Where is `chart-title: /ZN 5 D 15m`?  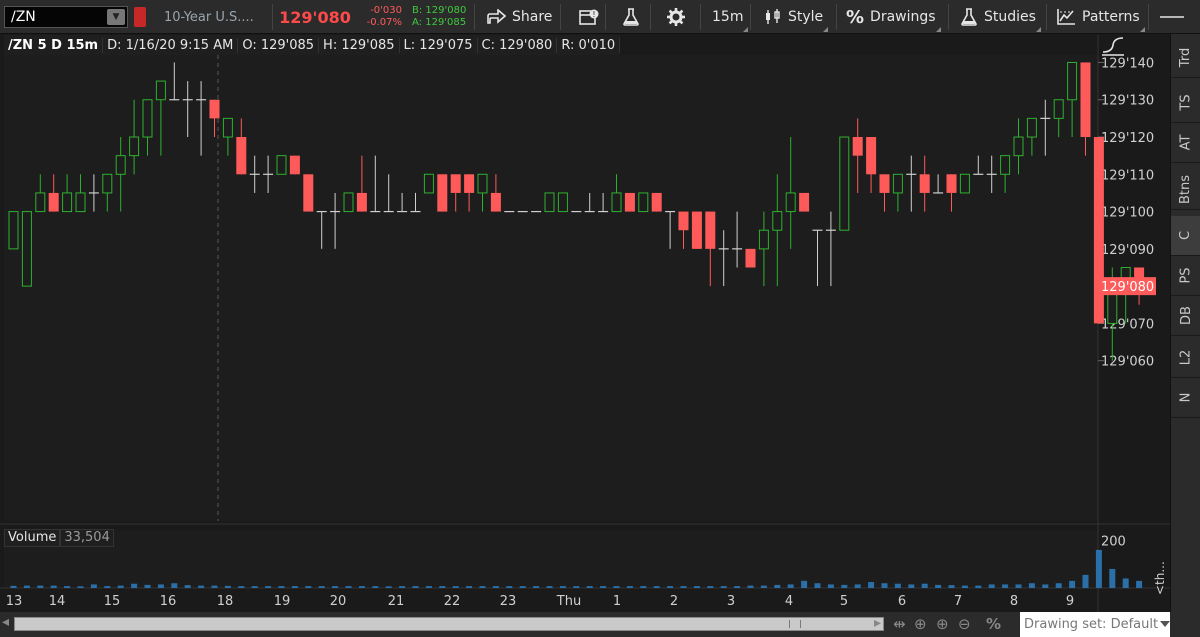
chart-title: /ZN 5 D 15m is located at coordinates (54, 45).